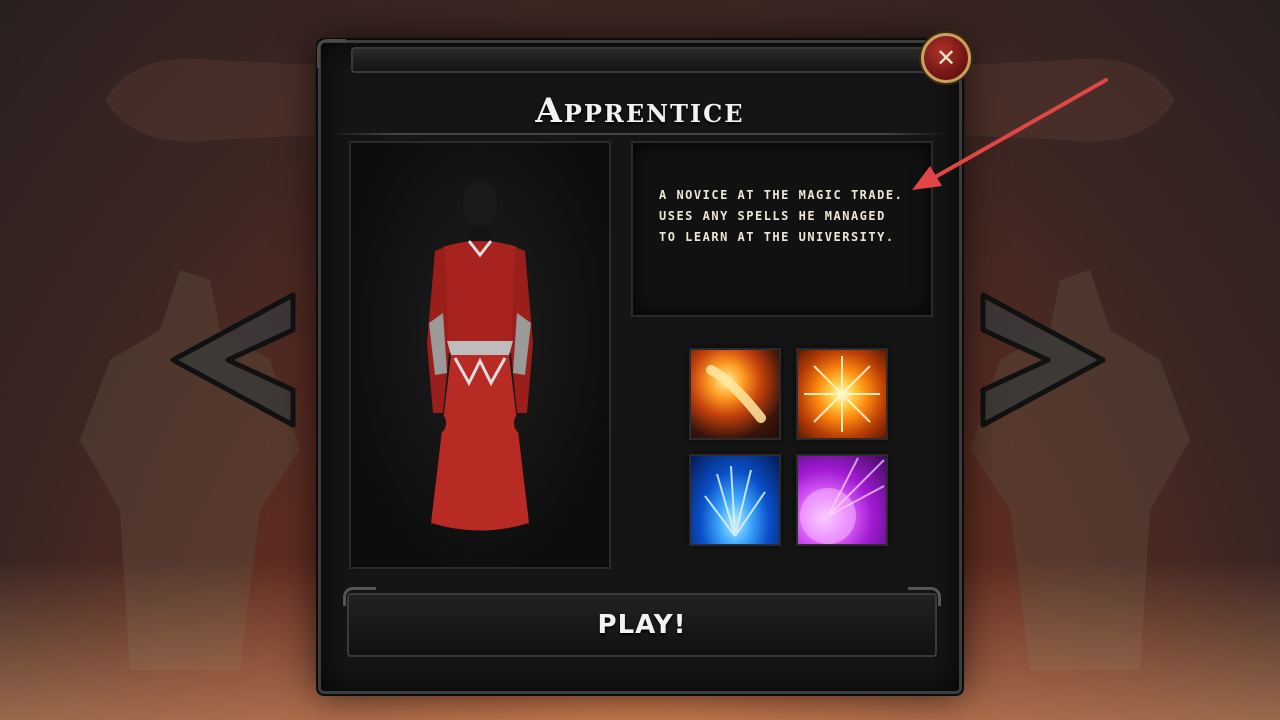  I want to click on spell-ice-shards-icon, so click(735, 500).